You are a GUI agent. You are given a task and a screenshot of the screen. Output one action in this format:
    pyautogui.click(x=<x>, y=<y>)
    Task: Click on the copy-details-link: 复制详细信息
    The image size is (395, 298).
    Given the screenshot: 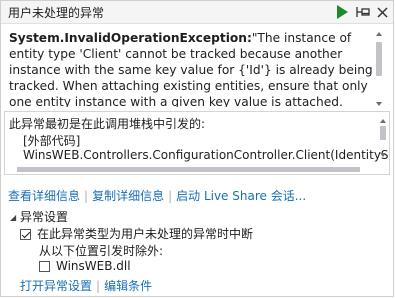 What is the action you would take?
    pyautogui.click(x=128, y=196)
    